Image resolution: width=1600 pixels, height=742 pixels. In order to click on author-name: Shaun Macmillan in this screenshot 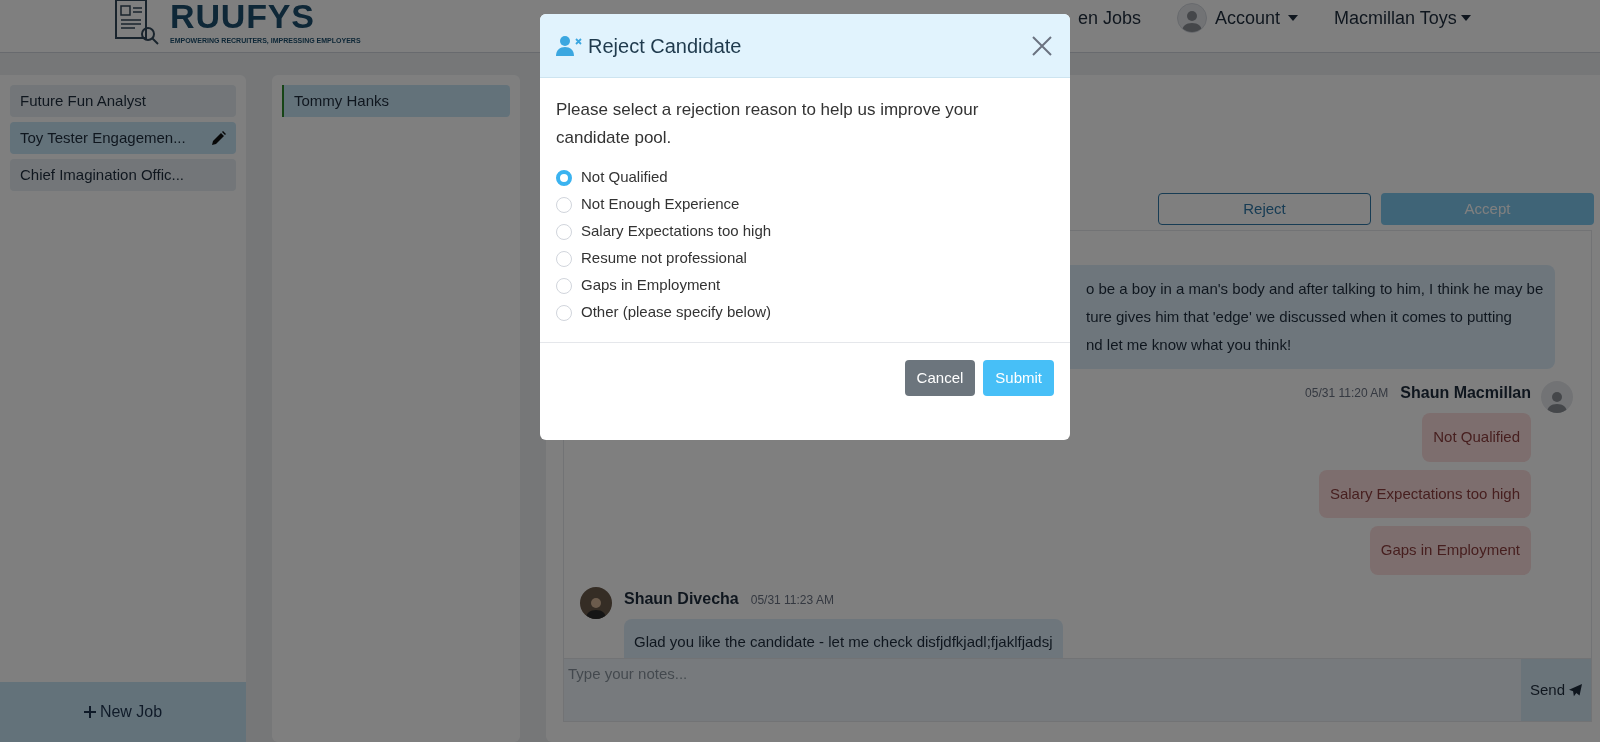, I will do `click(1465, 393)`.